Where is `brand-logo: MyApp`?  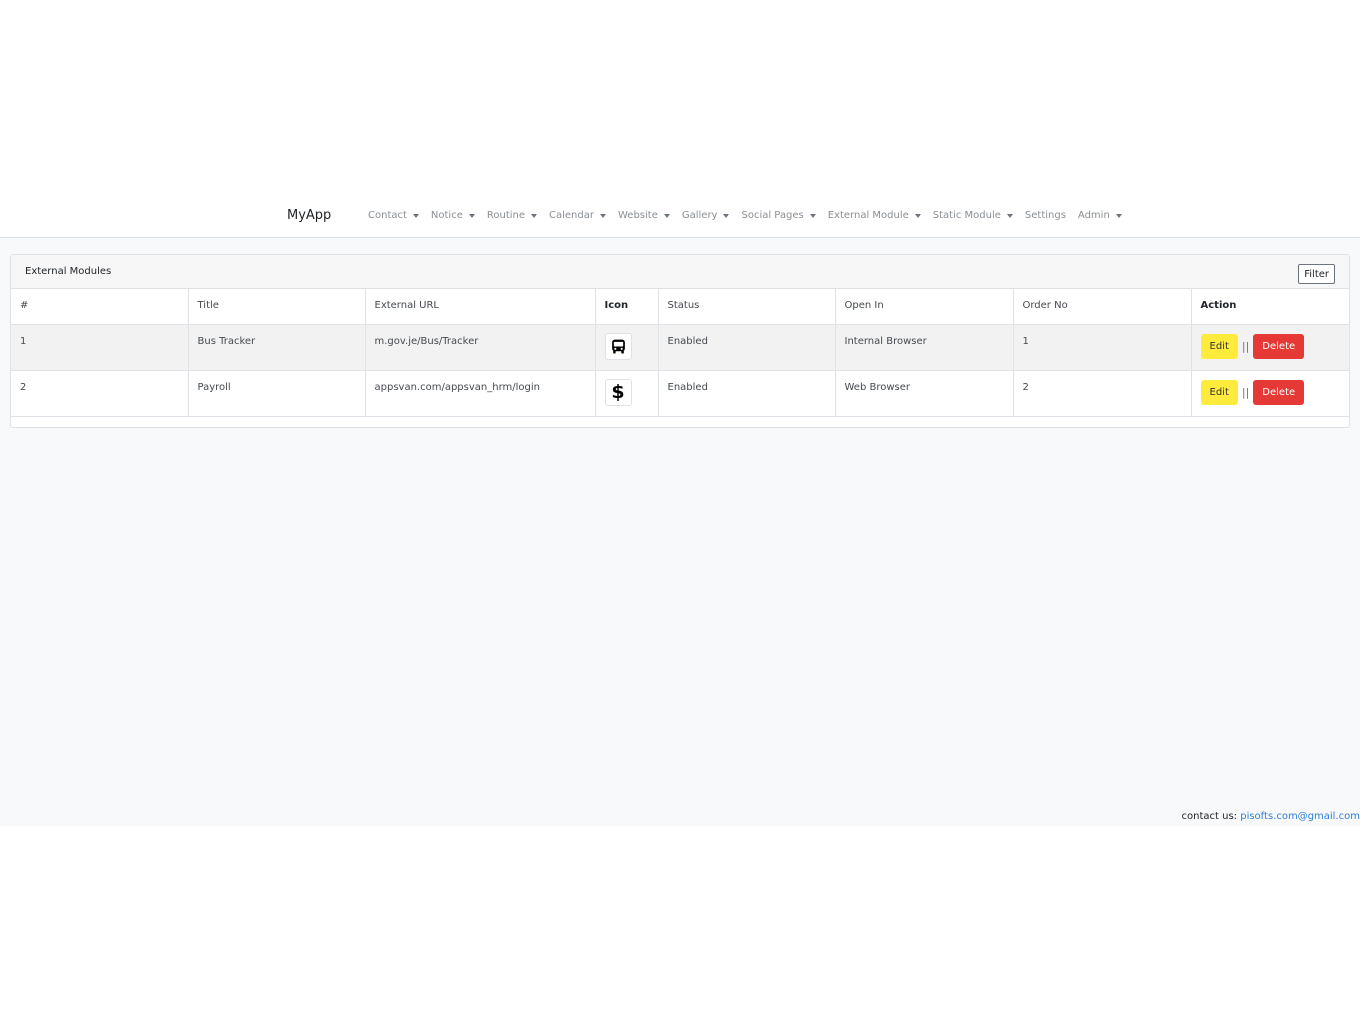
brand-logo: MyApp is located at coordinates (309, 215).